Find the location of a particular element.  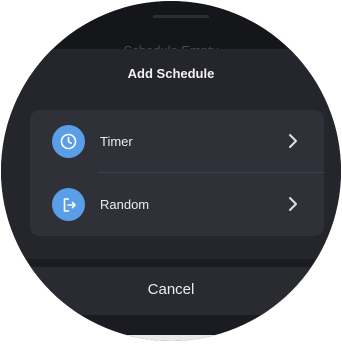

home-indicator-area is located at coordinates (171, 338).